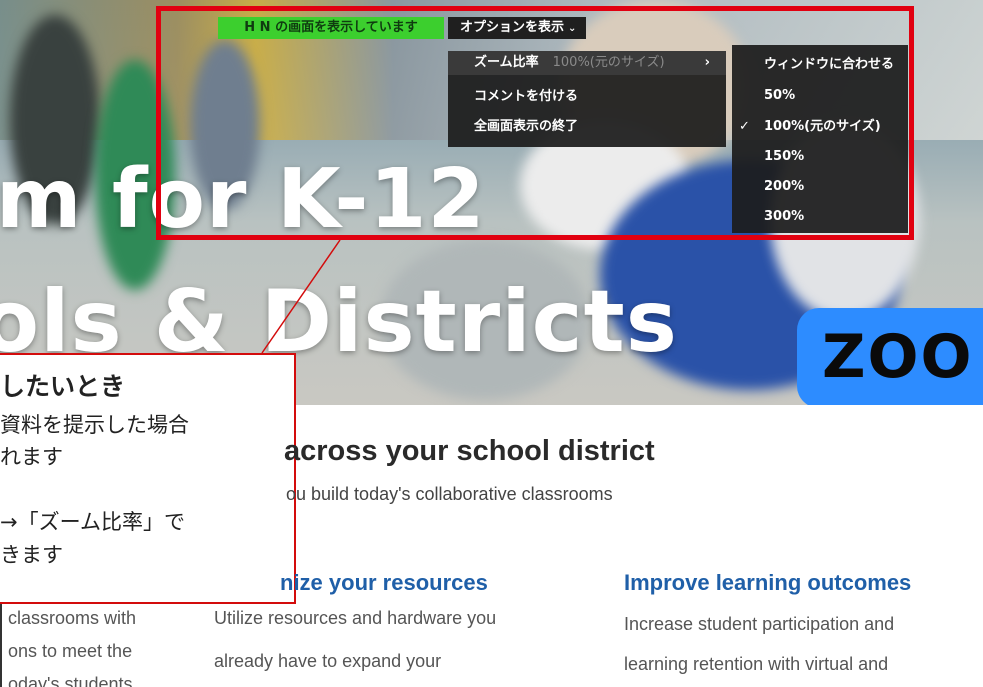  Describe the element at coordinates (31, 555) in the screenshot. I see `callout-text-line: きます` at that location.